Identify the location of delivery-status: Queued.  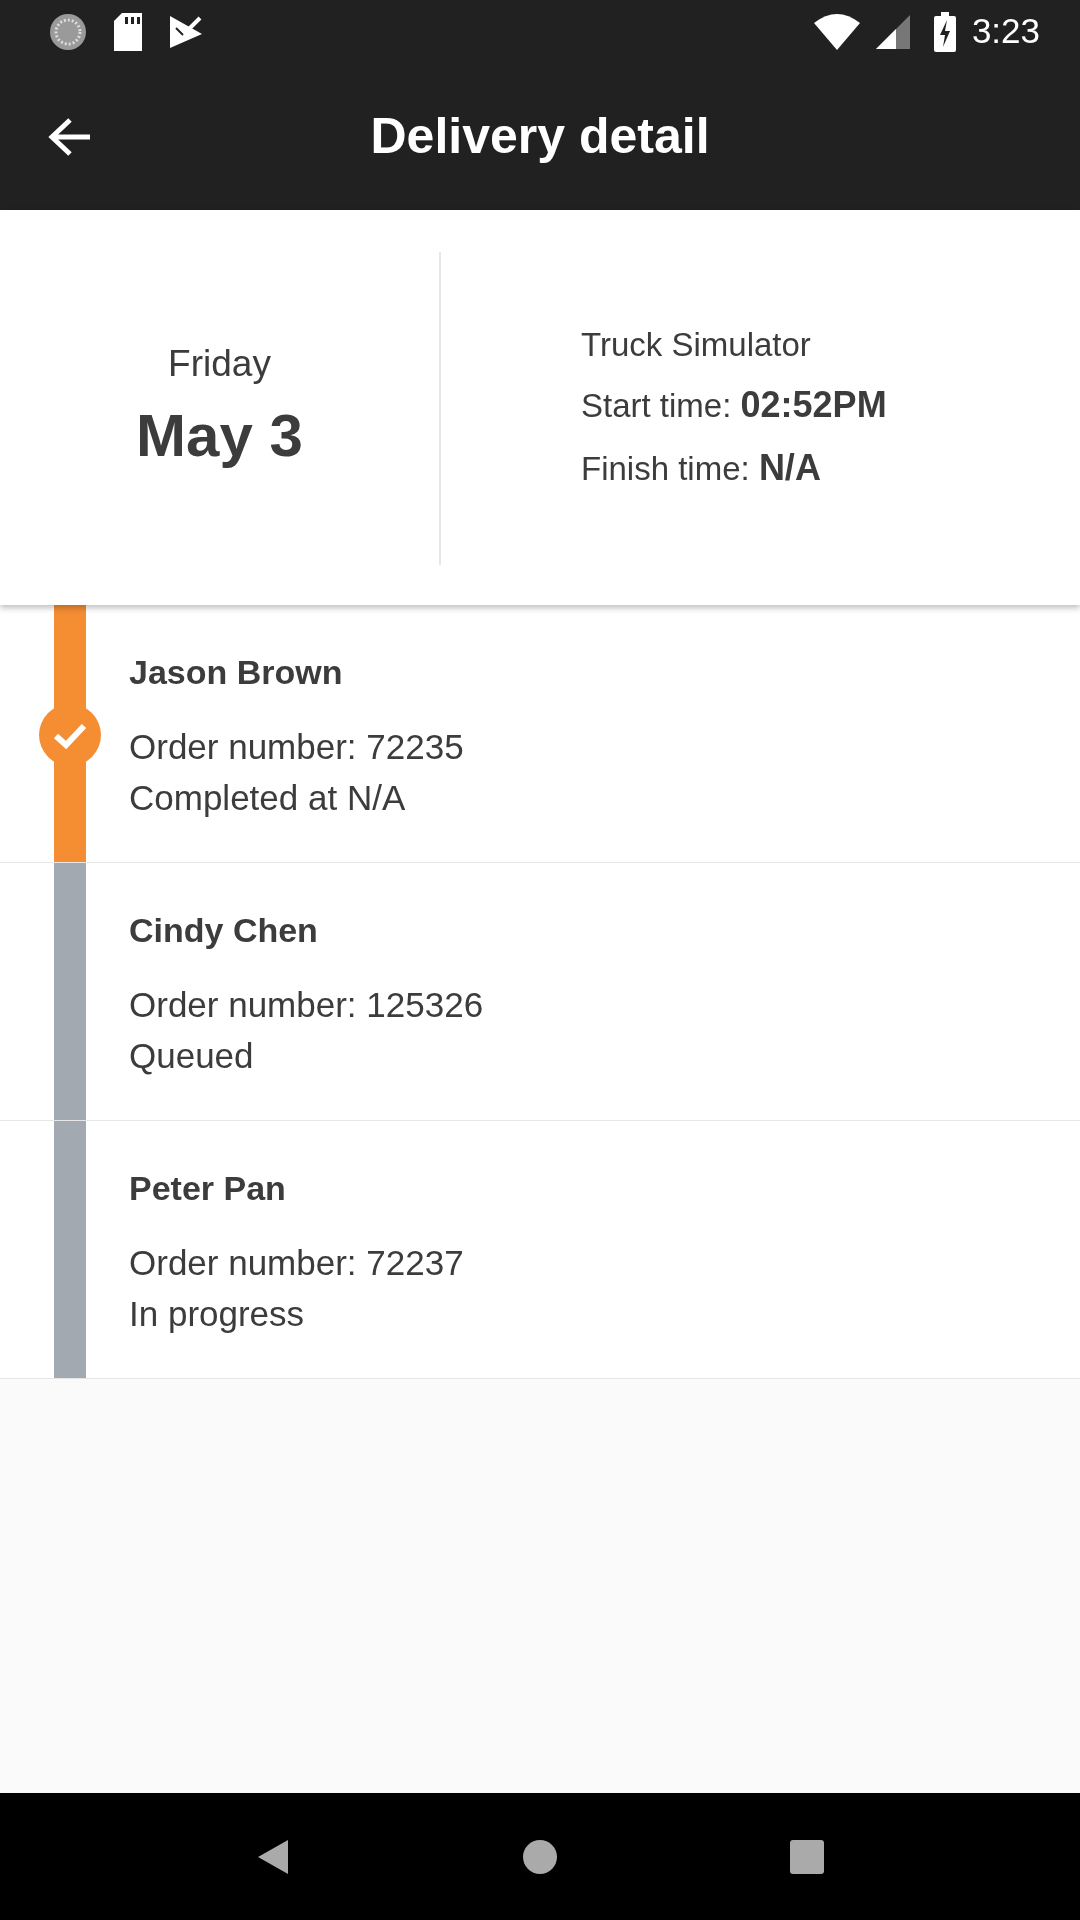
(192, 1055).